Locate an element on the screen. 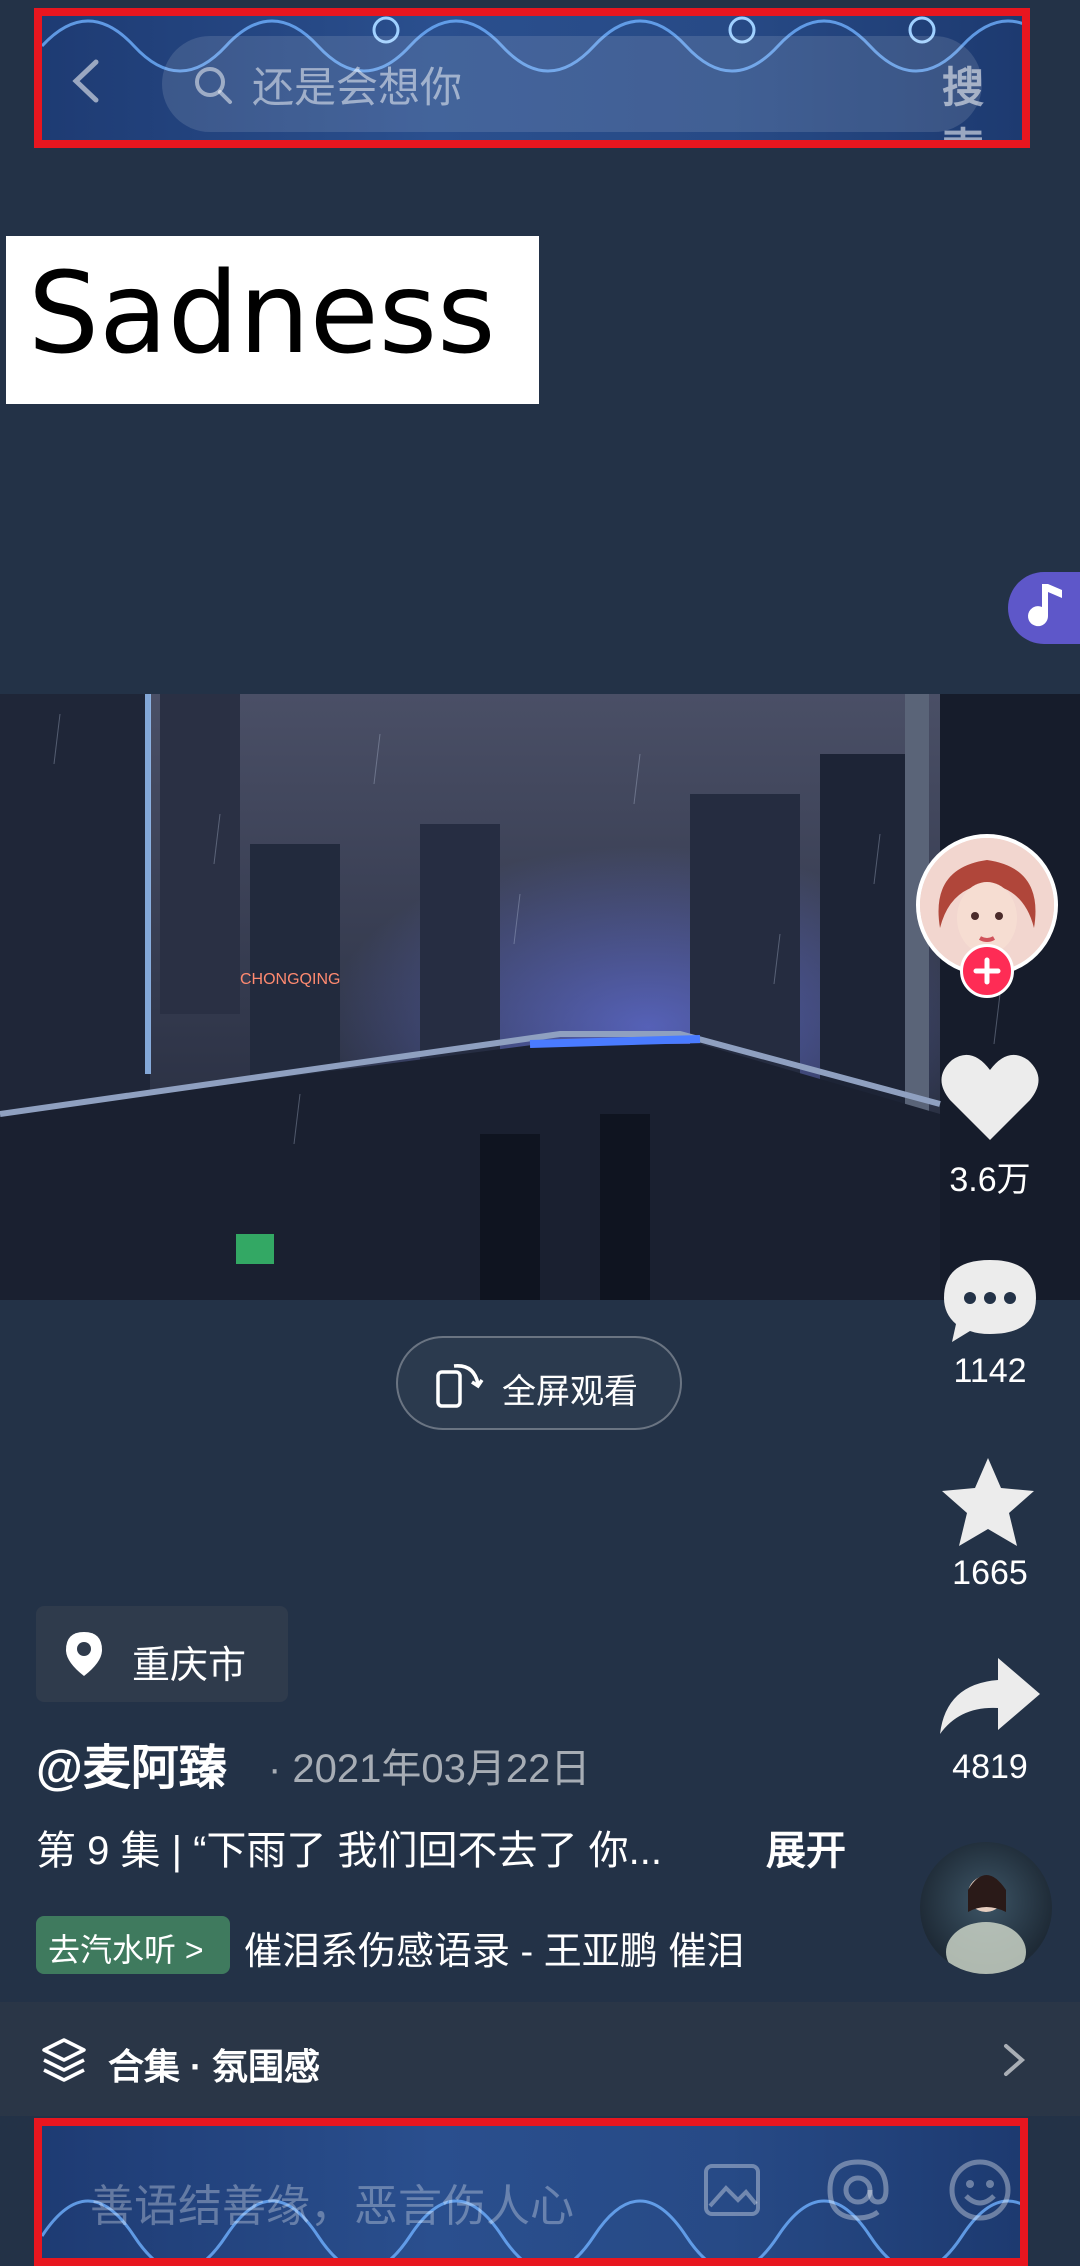 Image resolution: width=1080 pixels, height=2266 pixels. comment-icon is located at coordinates (990, 1301).